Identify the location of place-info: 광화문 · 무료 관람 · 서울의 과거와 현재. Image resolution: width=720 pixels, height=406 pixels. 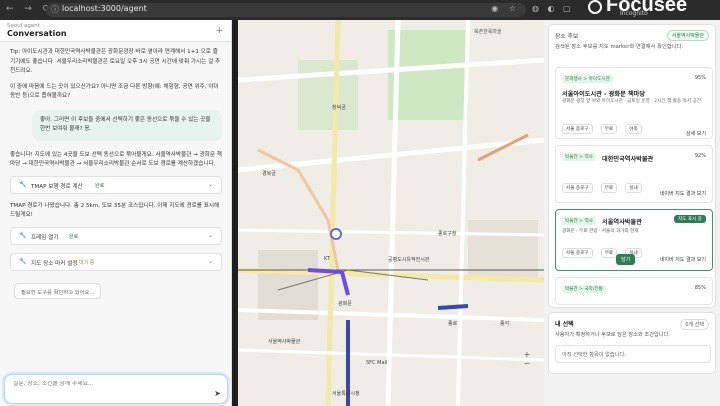
(600, 231).